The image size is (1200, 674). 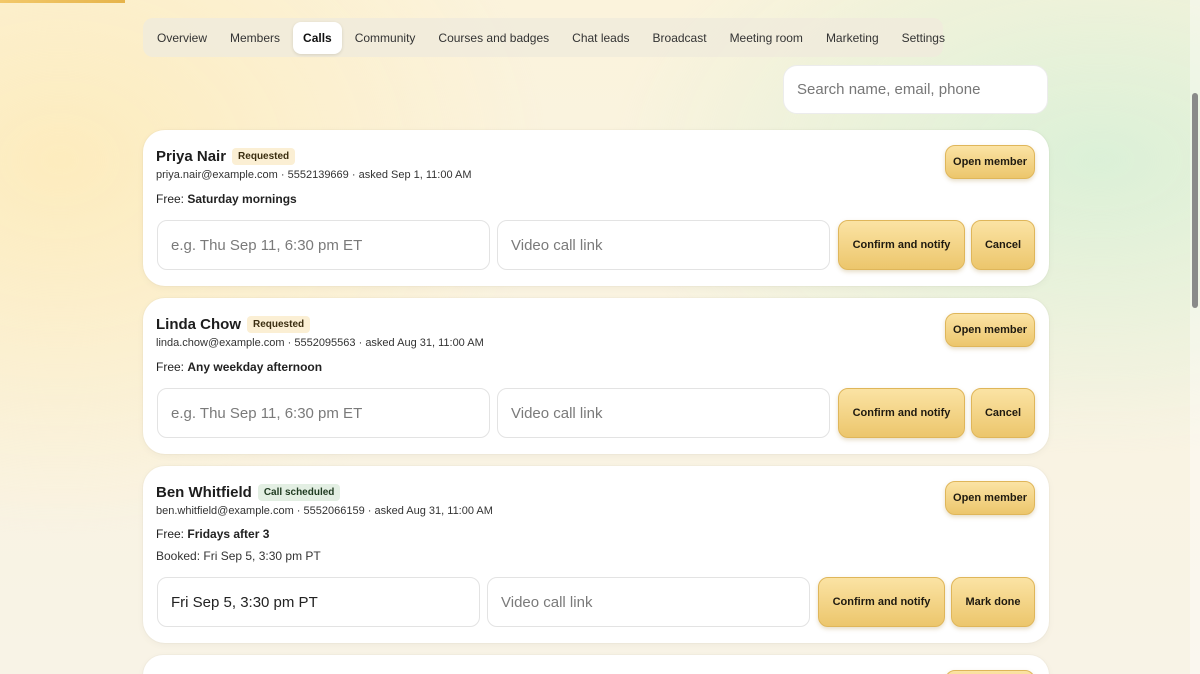 What do you see at coordinates (191, 156) in the screenshot?
I see `member-name: Priya Nair` at bounding box center [191, 156].